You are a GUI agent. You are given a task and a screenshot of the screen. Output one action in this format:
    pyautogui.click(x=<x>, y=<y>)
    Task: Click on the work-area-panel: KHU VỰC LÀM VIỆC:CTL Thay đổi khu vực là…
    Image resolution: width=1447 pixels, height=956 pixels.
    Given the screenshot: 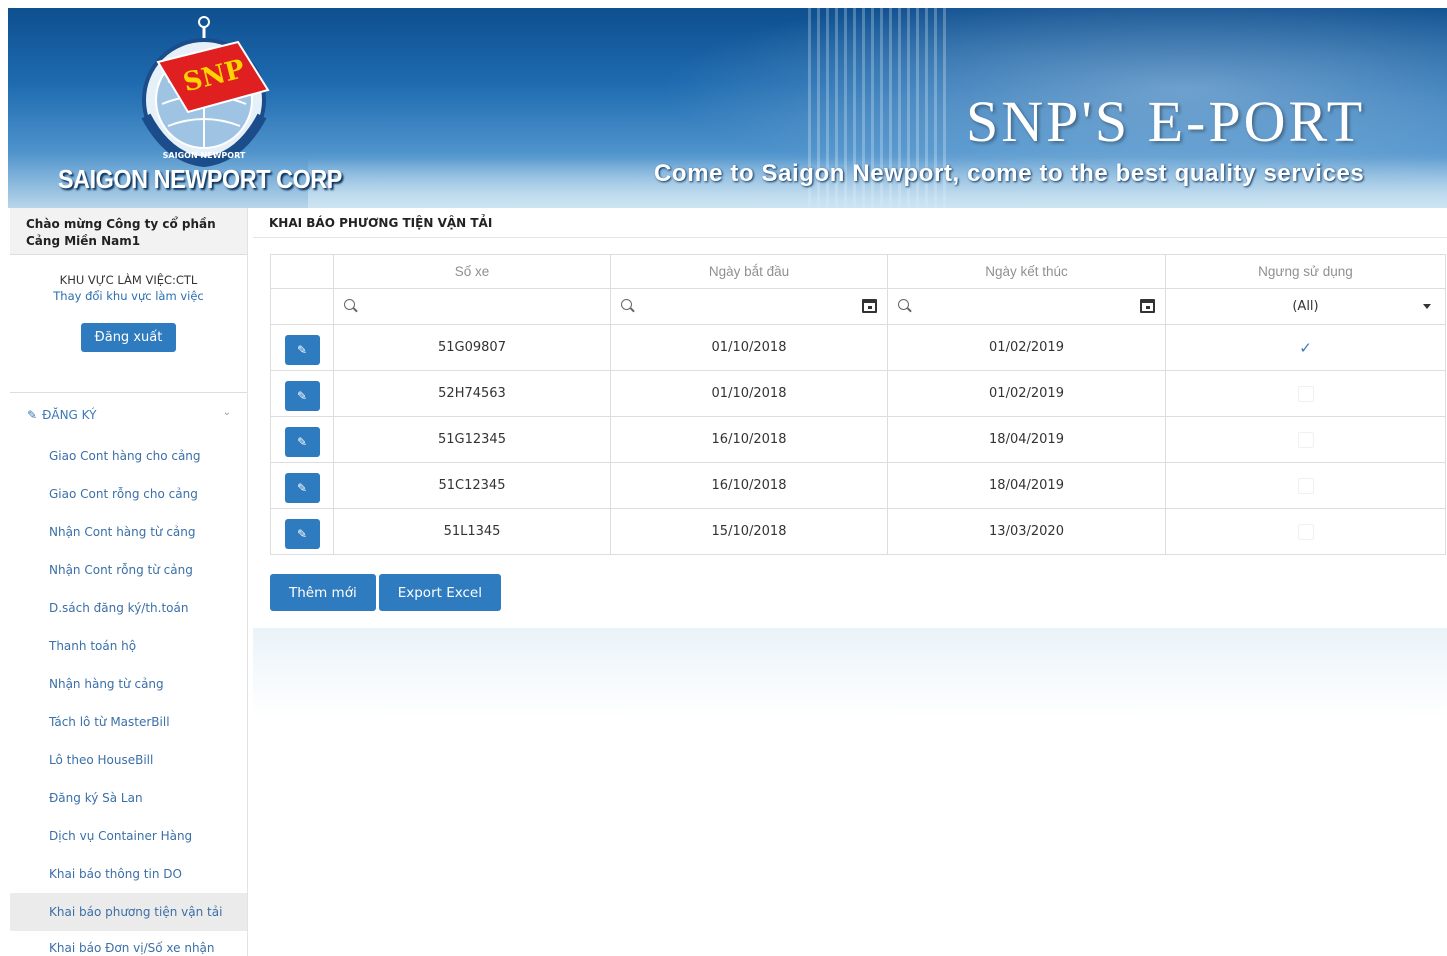 What is the action you would take?
    pyautogui.click(x=128, y=324)
    